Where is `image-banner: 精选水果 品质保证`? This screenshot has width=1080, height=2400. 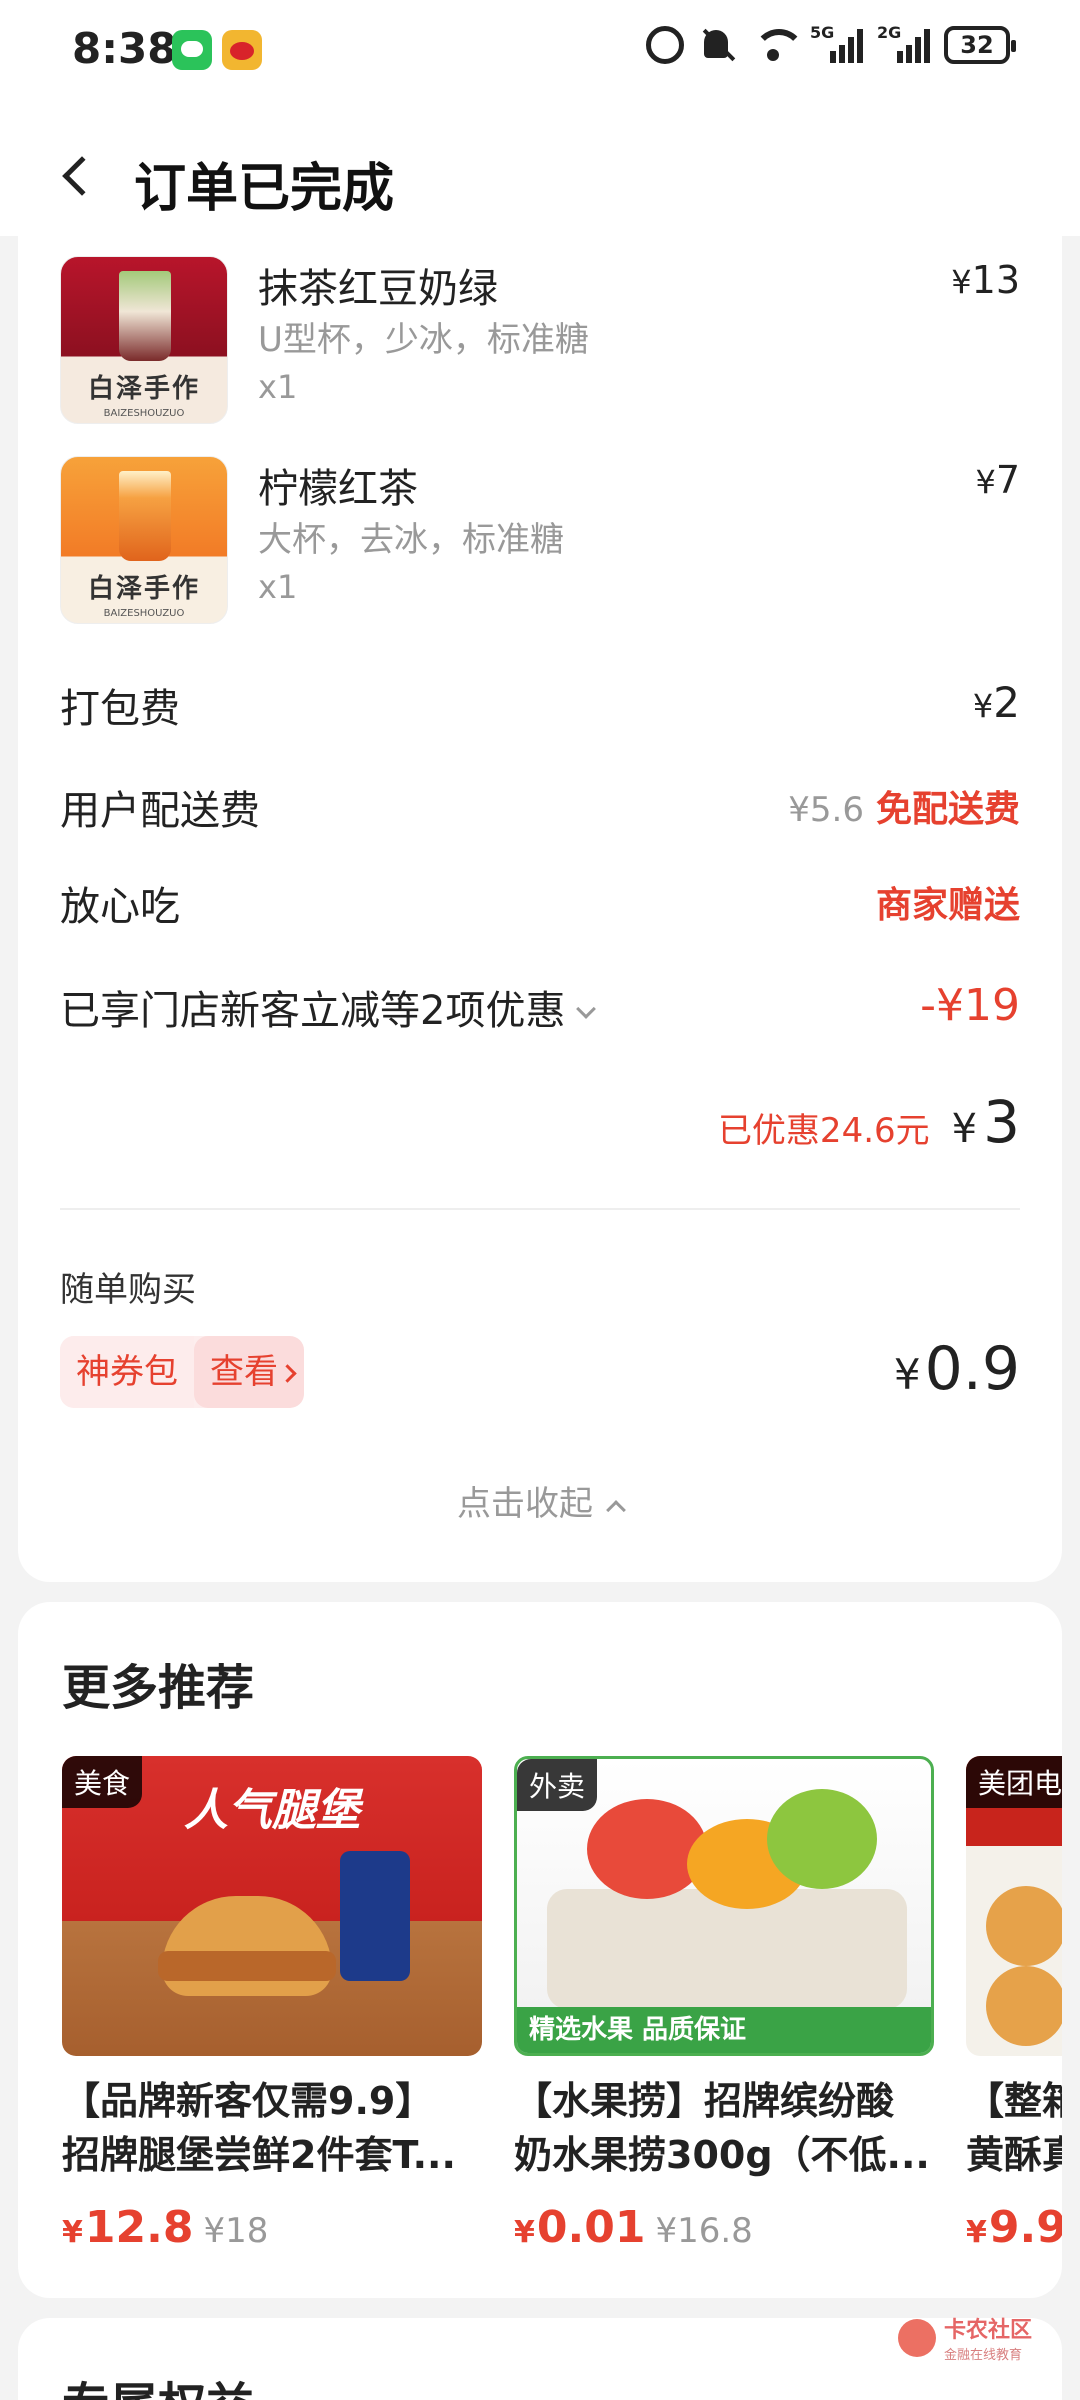
image-banner: 精选水果 品质保证 is located at coordinates (724, 2030).